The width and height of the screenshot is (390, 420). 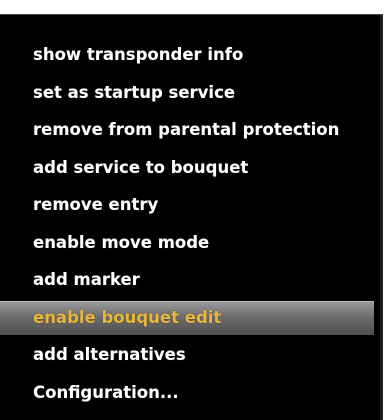 I want to click on menu-item-add-service-to-bouquet: add service to bouquet, so click(x=191, y=168).